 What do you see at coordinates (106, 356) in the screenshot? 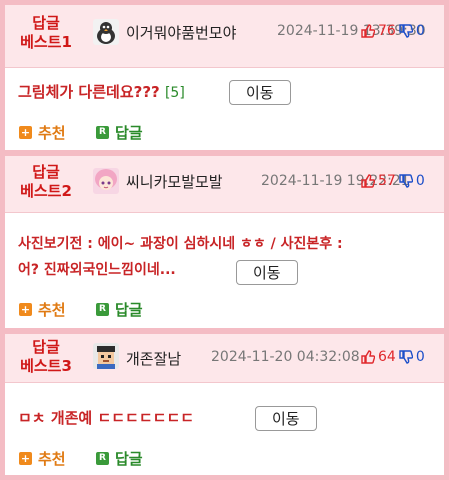
I see `pixel-character-avatar-icon` at bounding box center [106, 356].